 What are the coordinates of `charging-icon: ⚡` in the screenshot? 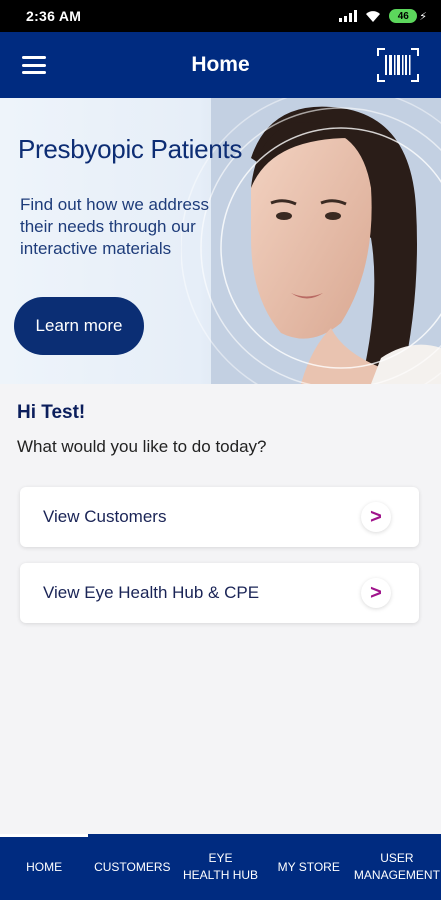 It's located at (423, 16).